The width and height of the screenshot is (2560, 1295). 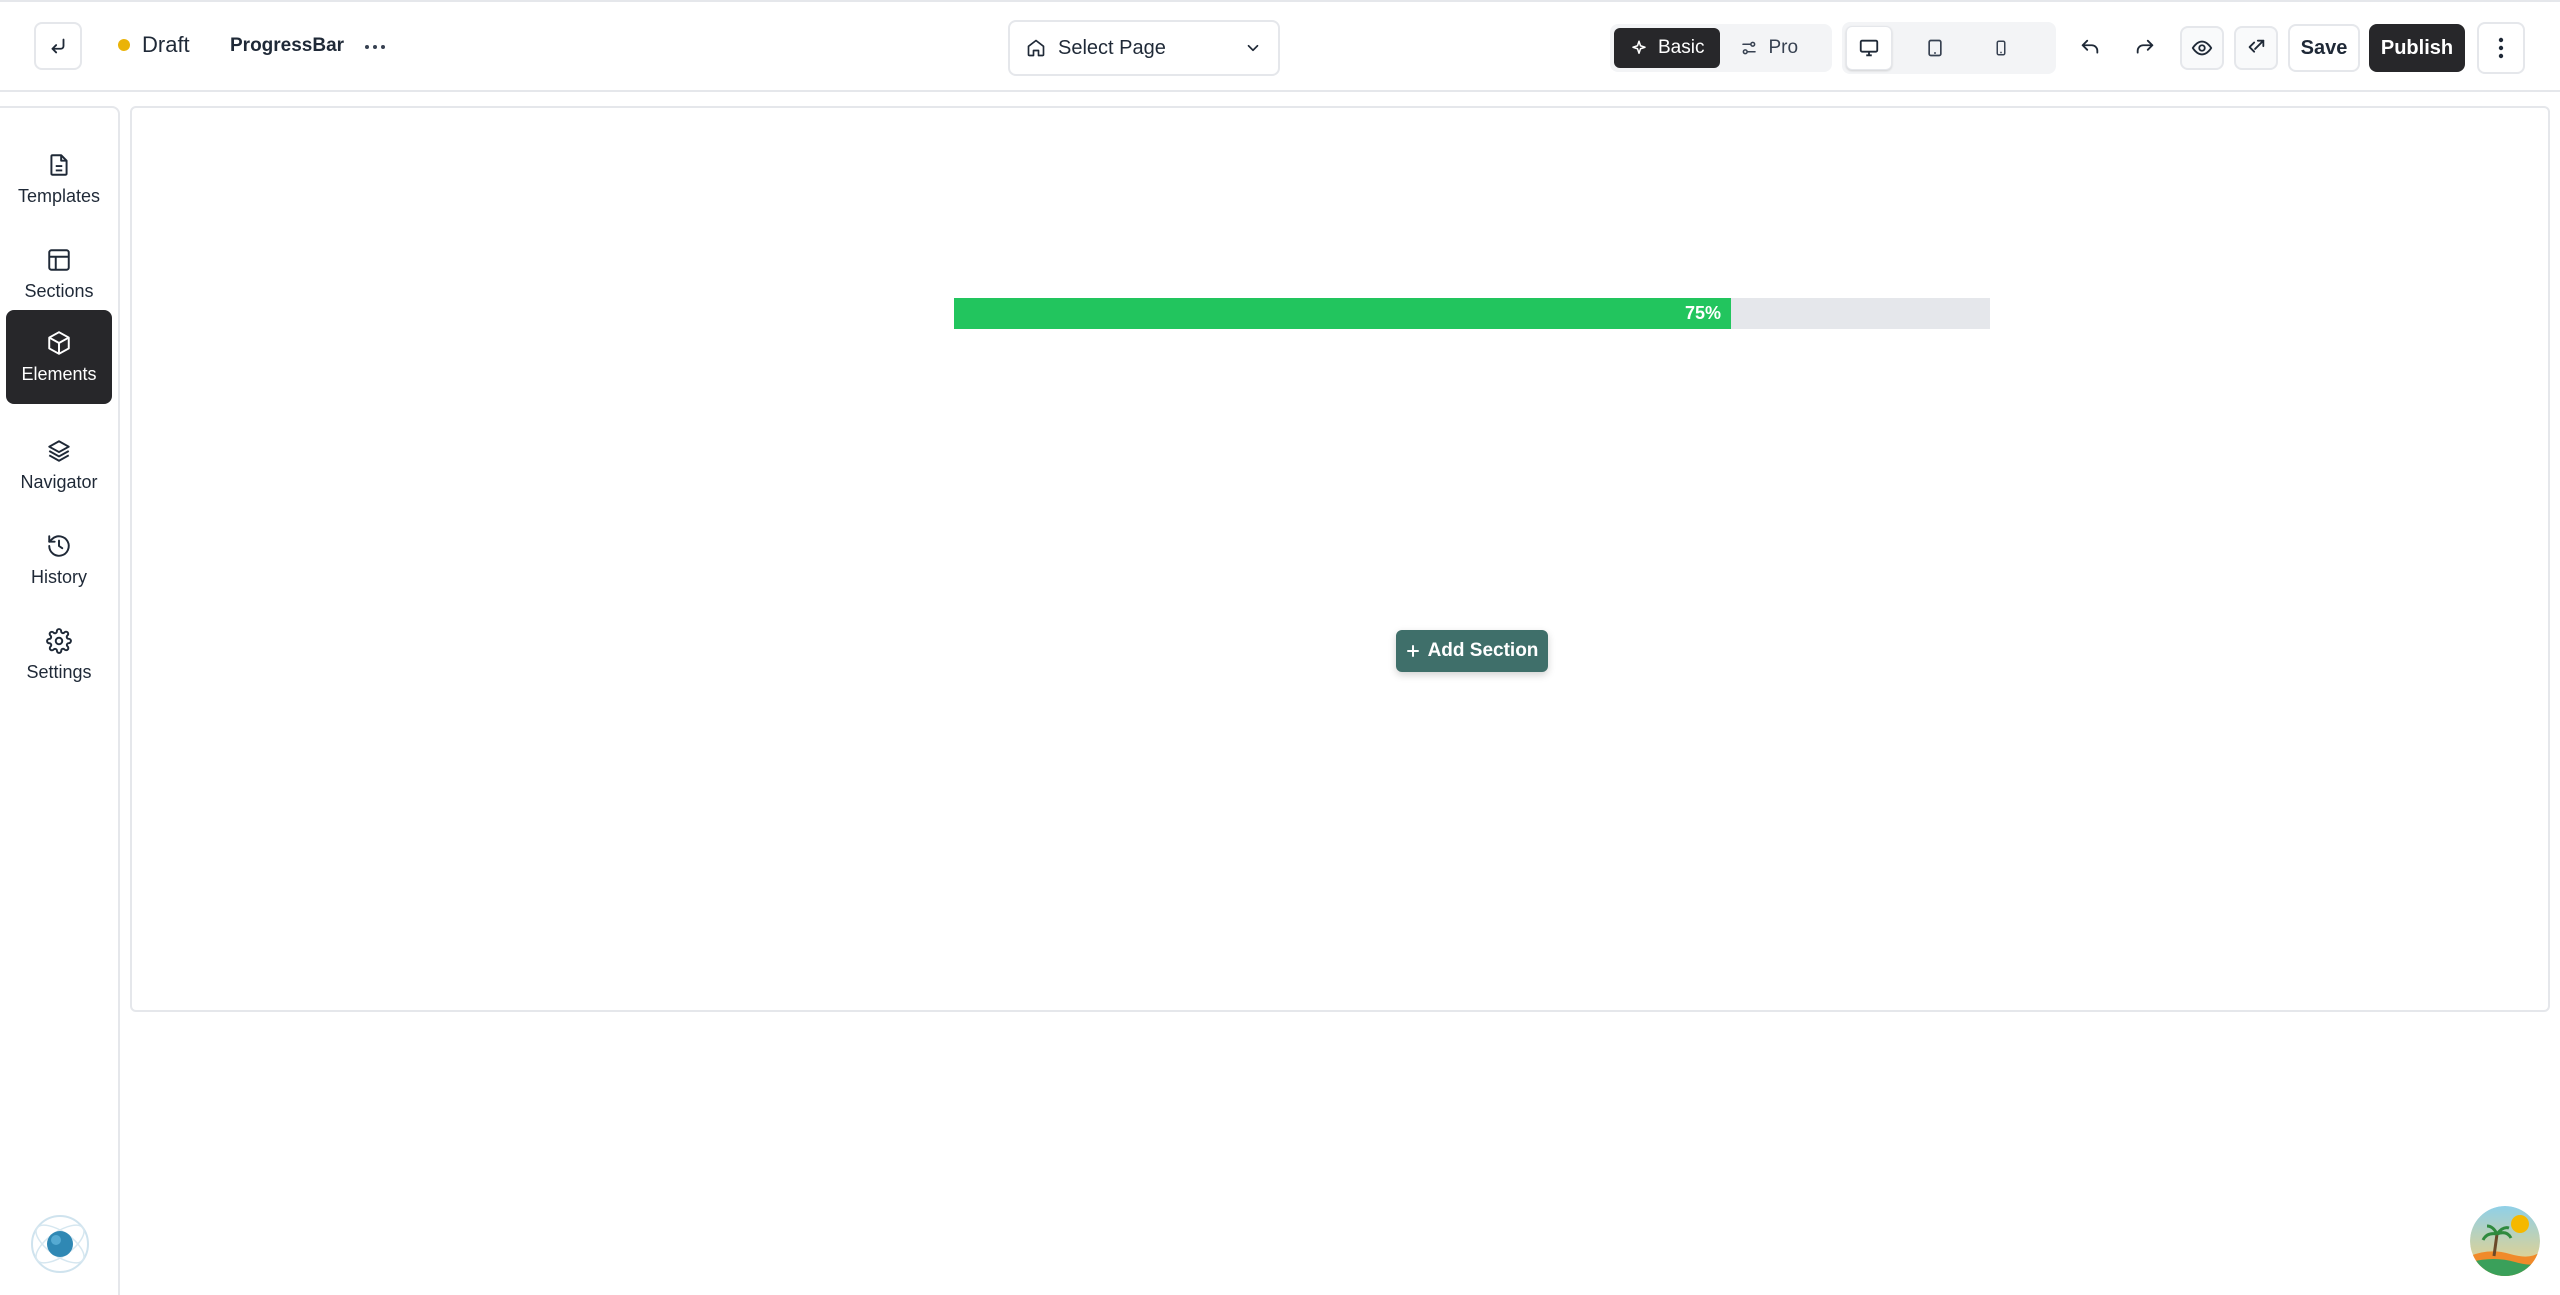 What do you see at coordinates (124, 45) in the screenshot?
I see `status-dot` at bounding box center [124, 45].